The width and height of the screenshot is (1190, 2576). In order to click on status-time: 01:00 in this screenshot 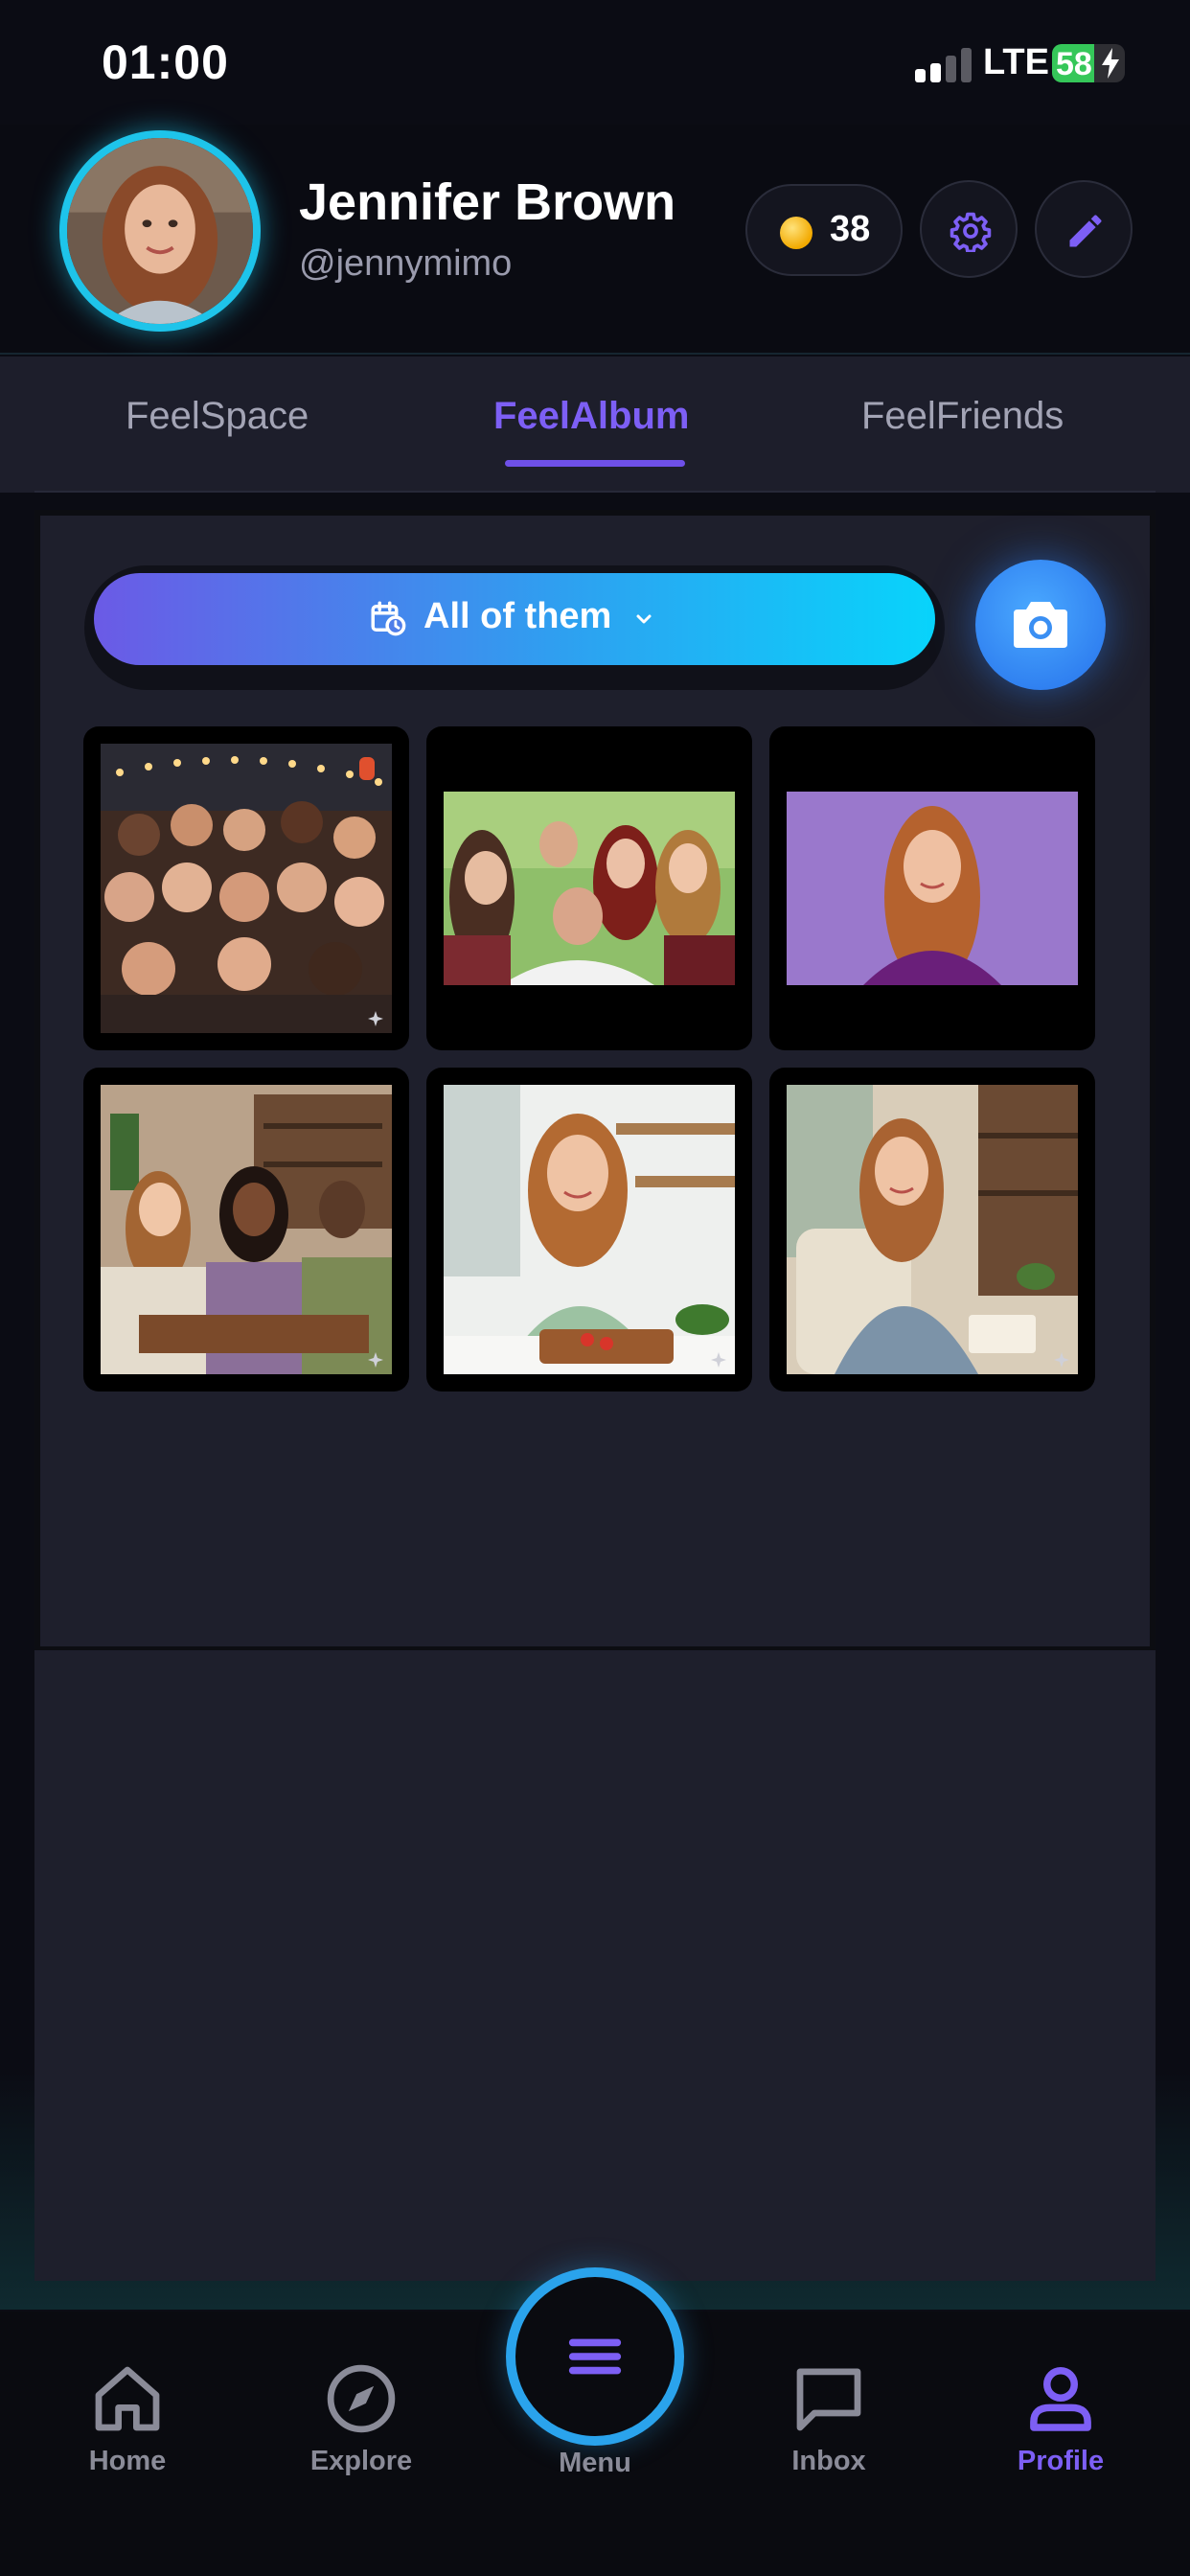, I will do `click(166, 62)`.